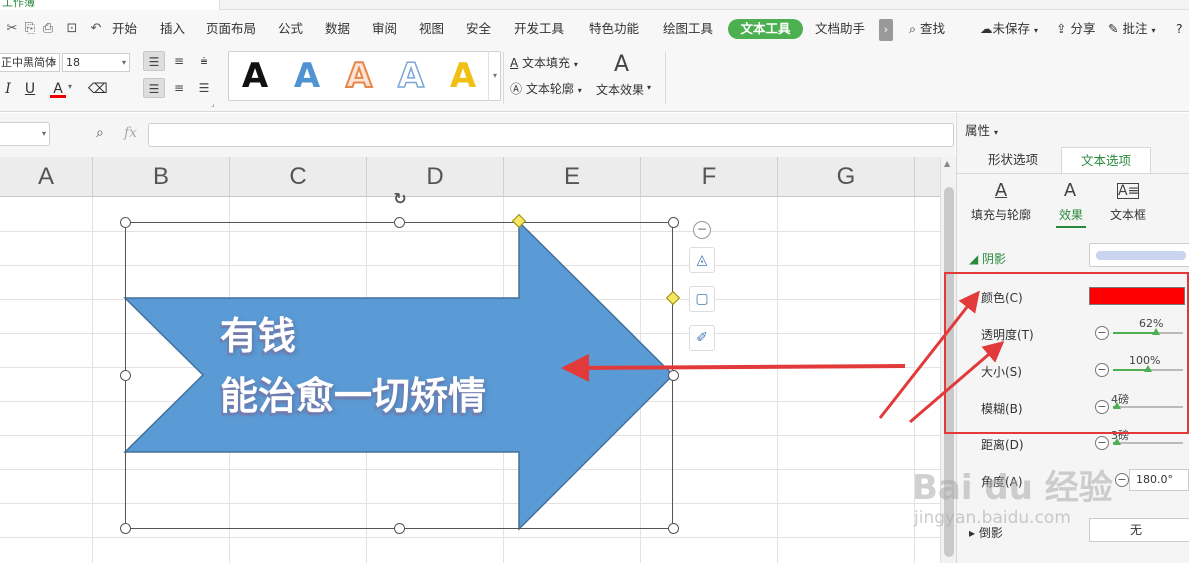  Describe the element at coordinates (1012, 488) in the screenshot. I see `watermark-logo: Bai du 经验` at that location.